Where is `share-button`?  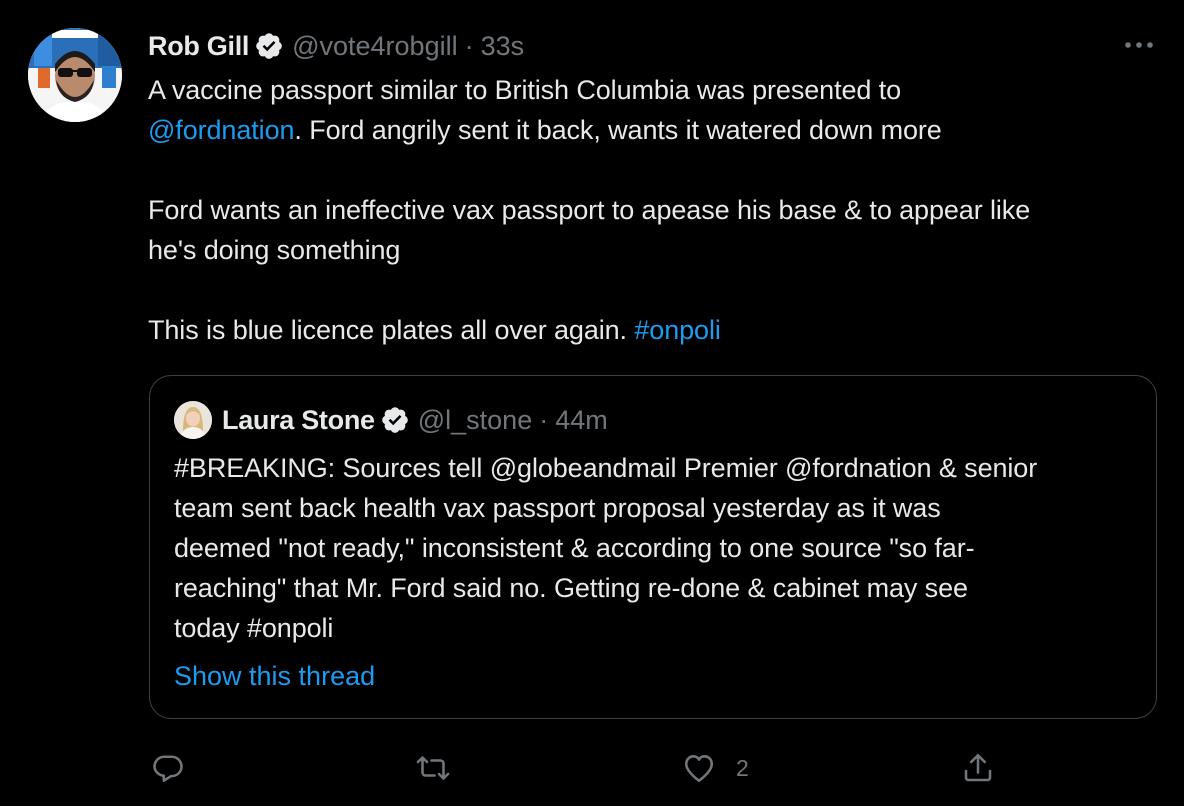
share-button is located at coordinates (978, 768).